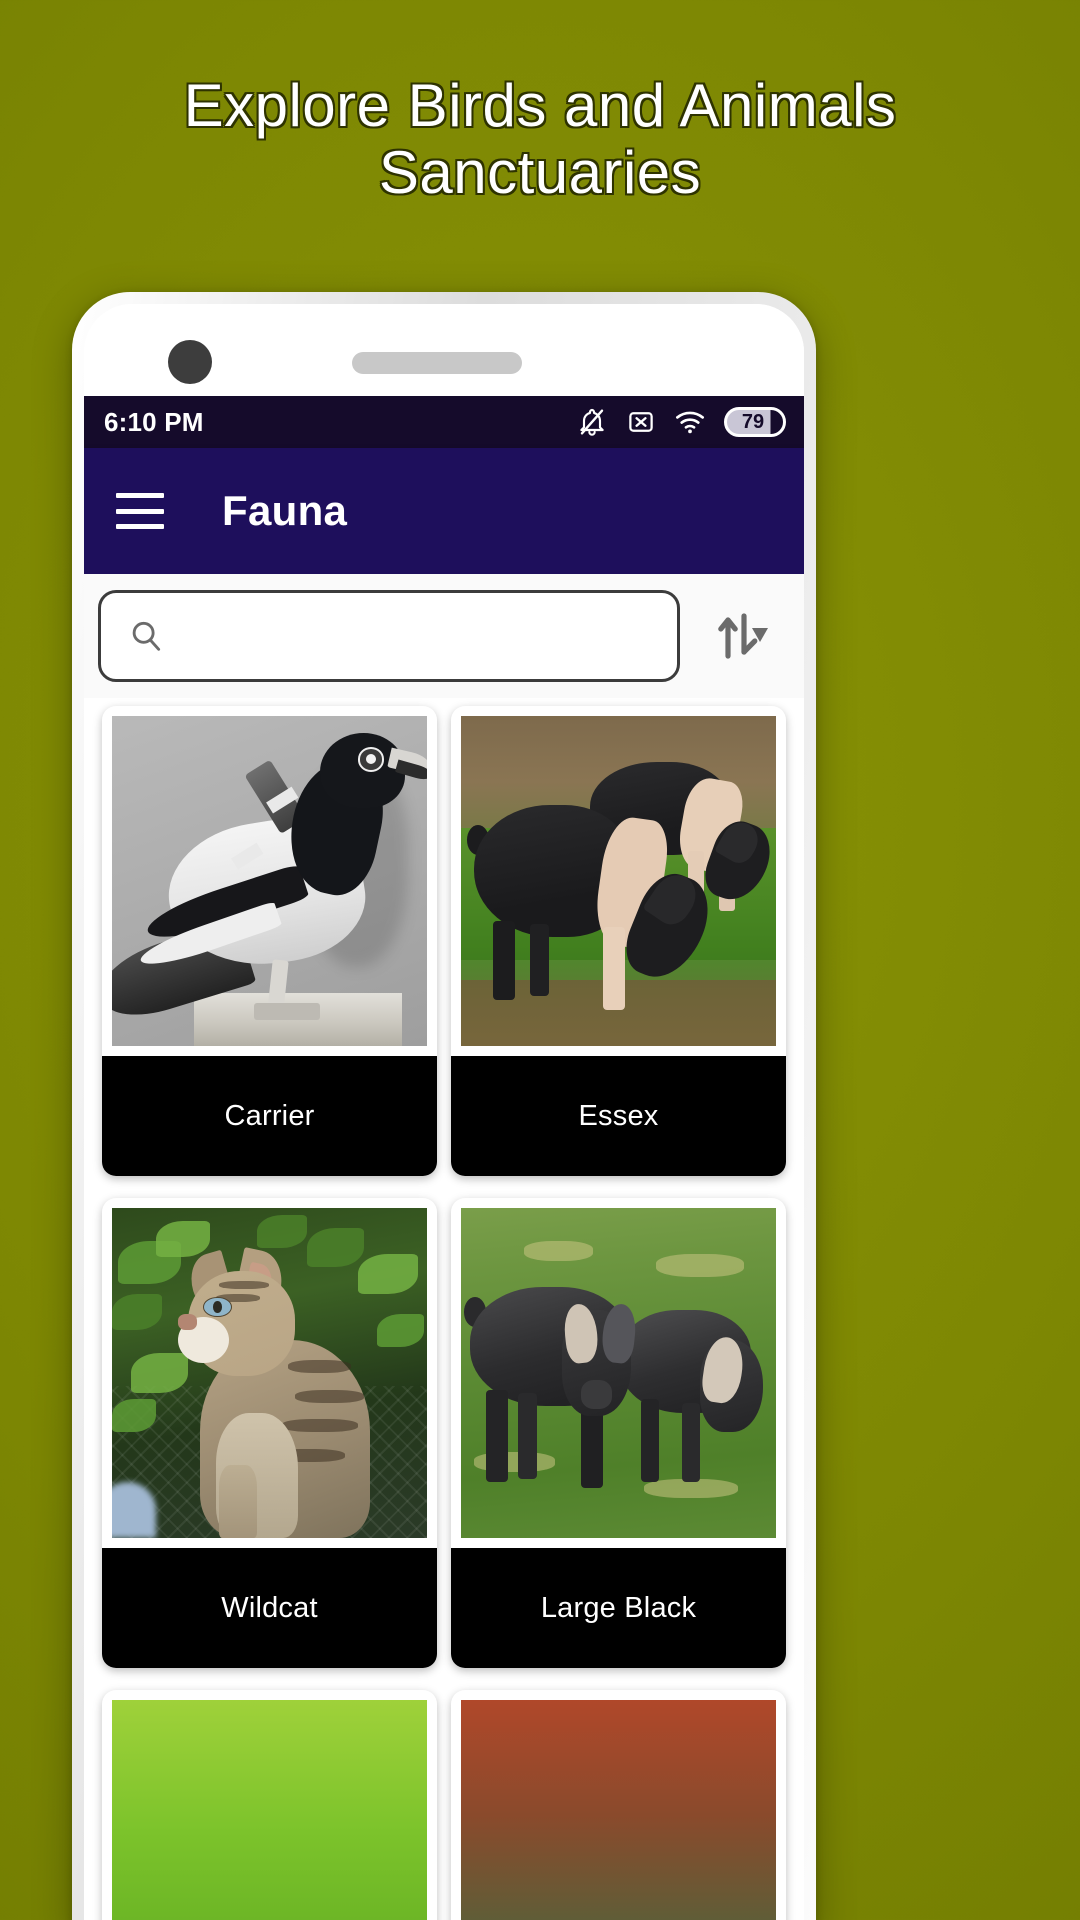  Describe the element at coordinates (592, 422) in the screenshot. I see `notifications-off-icon` at that location.